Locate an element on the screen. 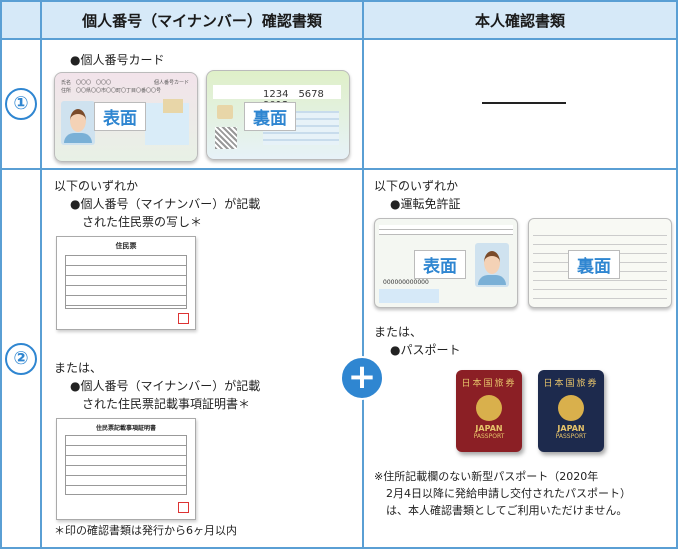 This screenshot has width=680, height=549. residence-certificate-image: 住民票 is located at coordinates (126, 283).